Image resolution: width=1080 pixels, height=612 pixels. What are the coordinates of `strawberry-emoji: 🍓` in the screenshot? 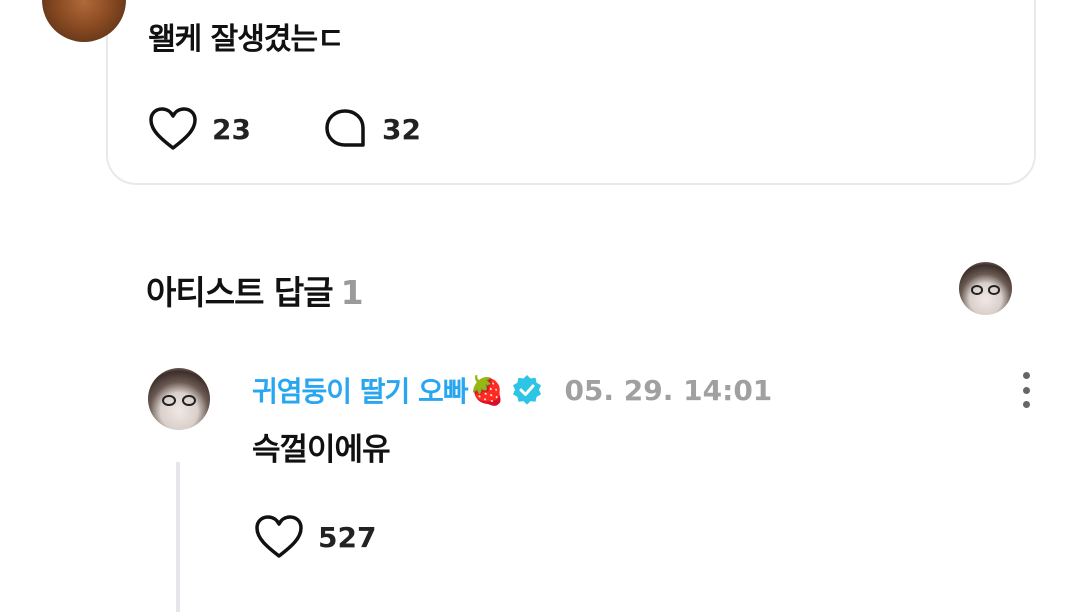 It's located at (487, 390).